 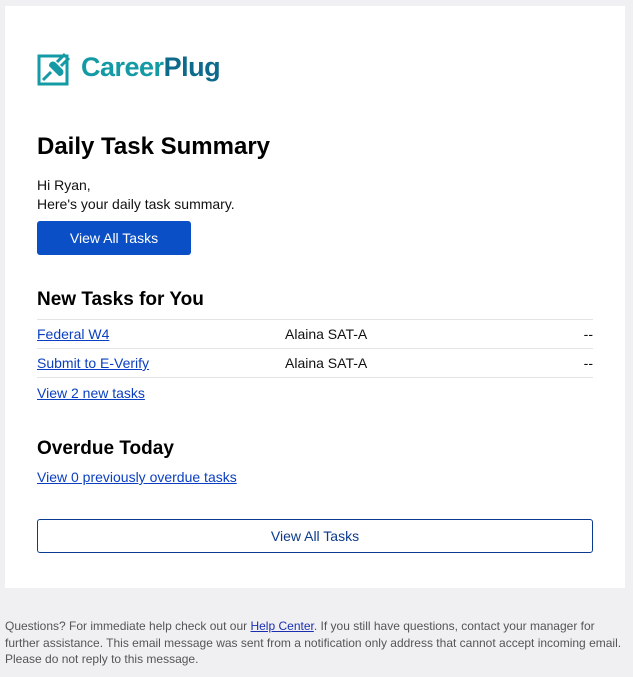 What do you see at coordinates (54, 69) in the screenshot?
I see `careerplug-plug-icon` at bounding box center [54, 69].